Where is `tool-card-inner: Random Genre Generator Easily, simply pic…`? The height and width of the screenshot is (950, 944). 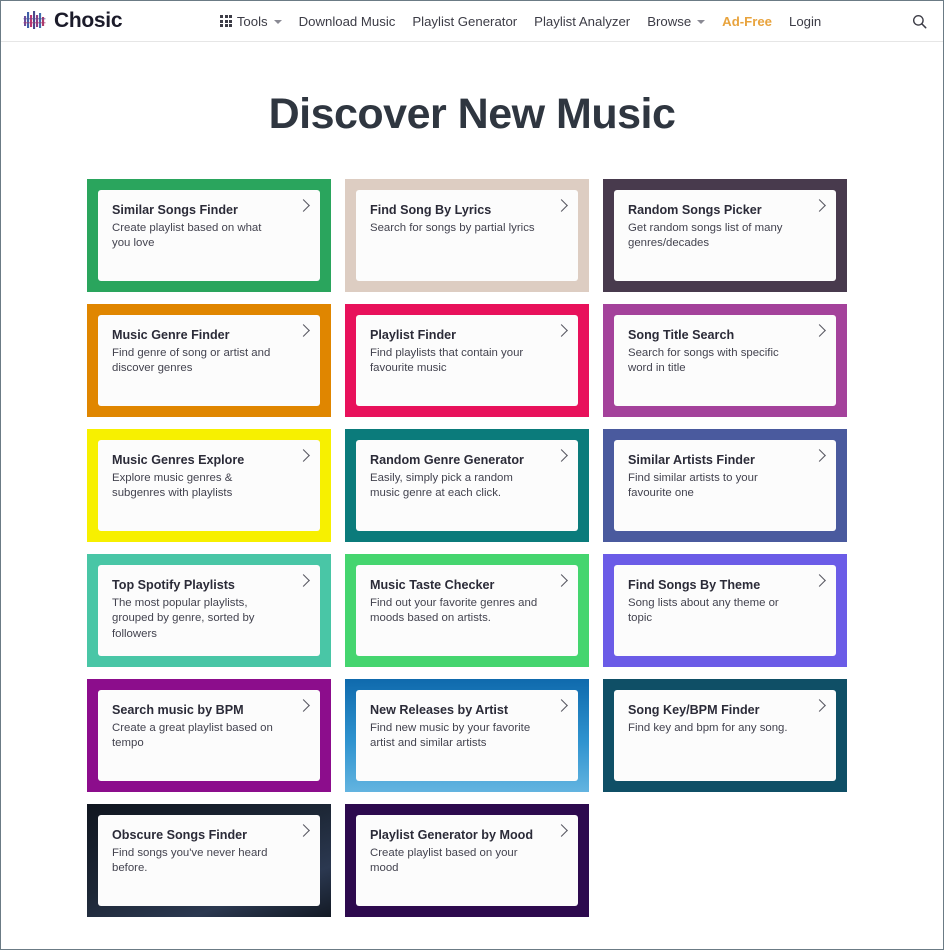
tool-card-inner: Random Genre Generator Easily, simply pic… is located at coordinates (467, 485).